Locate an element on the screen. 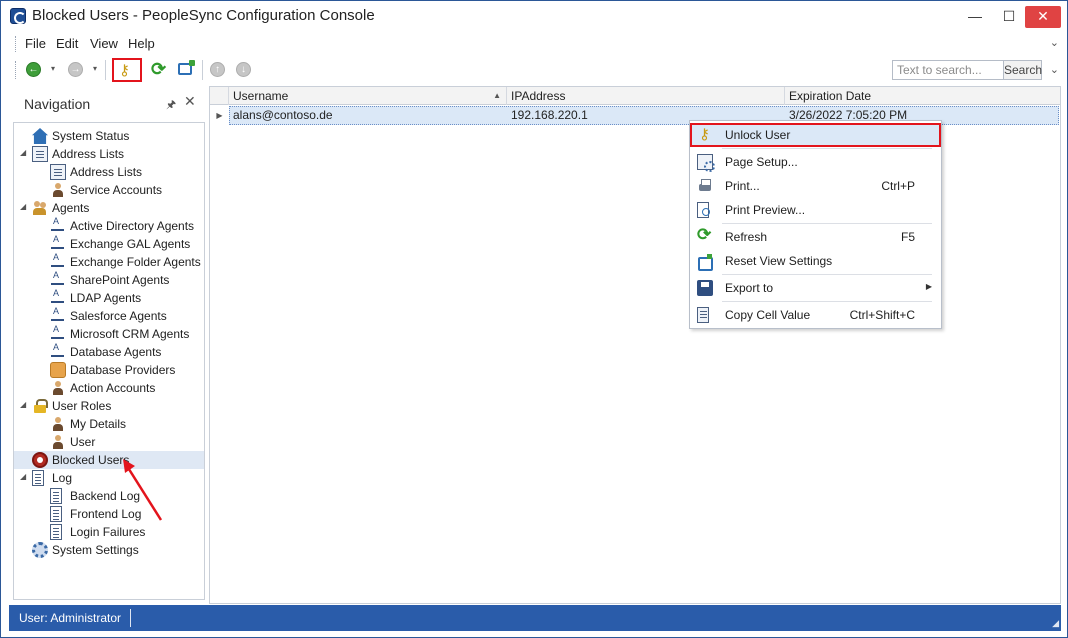 This screenshot has height=638, width=1068. tree-item: Salesforce Agents is located at coordinates (109, 315).